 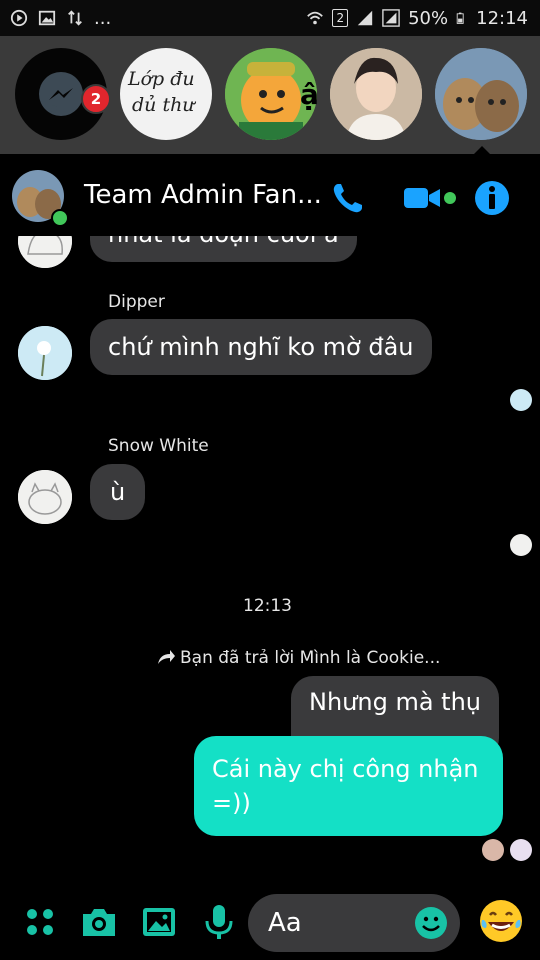 What do you see at coordinates (223, 249) in the screenshot?
I see `message-bubble: nhất là đoạn cuối á` at bounding box center [223, 249].